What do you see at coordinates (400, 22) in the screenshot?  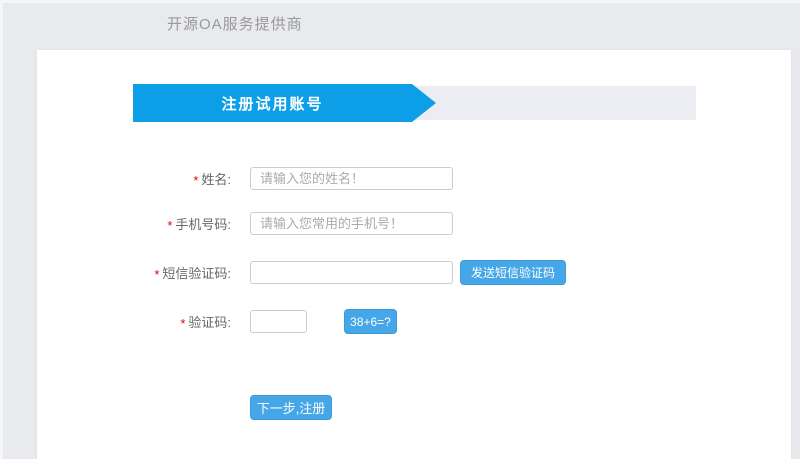 I see `site-header: 开源OA服务提供商` at bounding box center [400, 22].